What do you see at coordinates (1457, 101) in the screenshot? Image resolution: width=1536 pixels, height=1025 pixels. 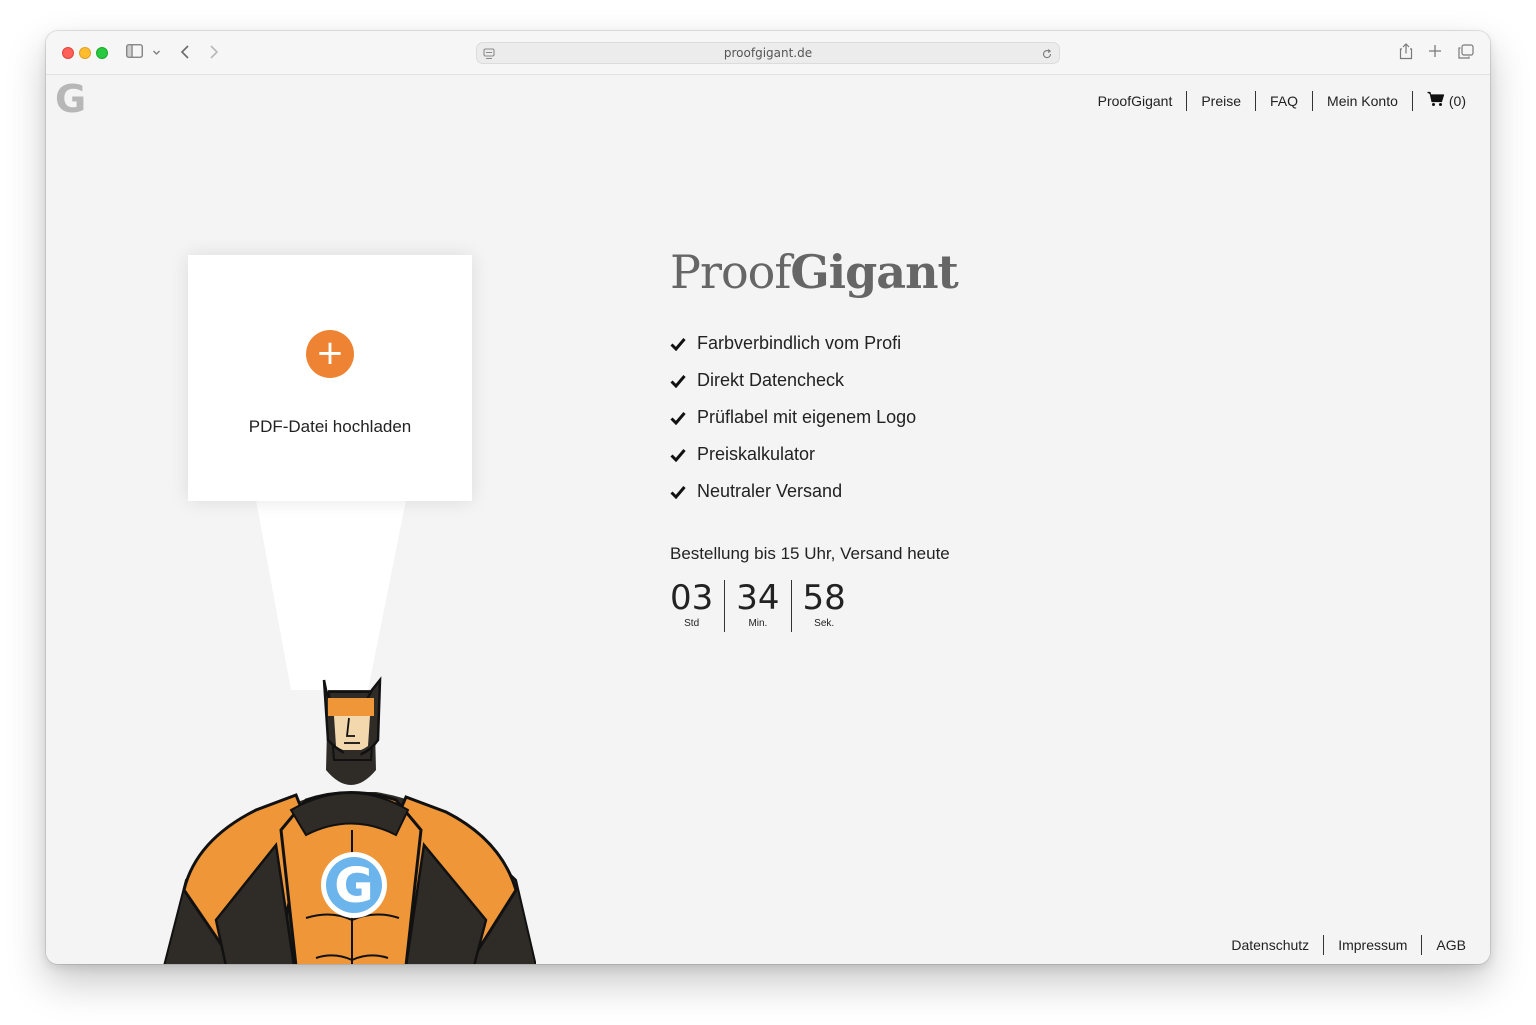 I see `cart-count: (0)` at bounding box center [1457, 101].